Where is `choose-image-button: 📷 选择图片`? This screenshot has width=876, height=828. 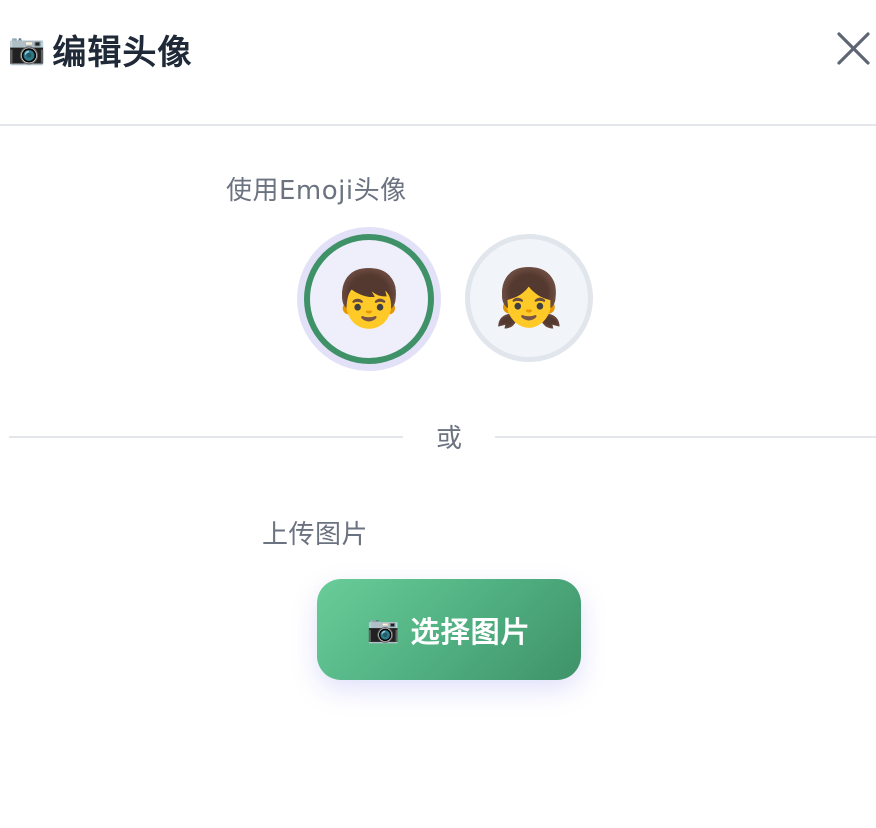
choose-image-button: 📷 选择图片 is located at coordinates (449, 629).